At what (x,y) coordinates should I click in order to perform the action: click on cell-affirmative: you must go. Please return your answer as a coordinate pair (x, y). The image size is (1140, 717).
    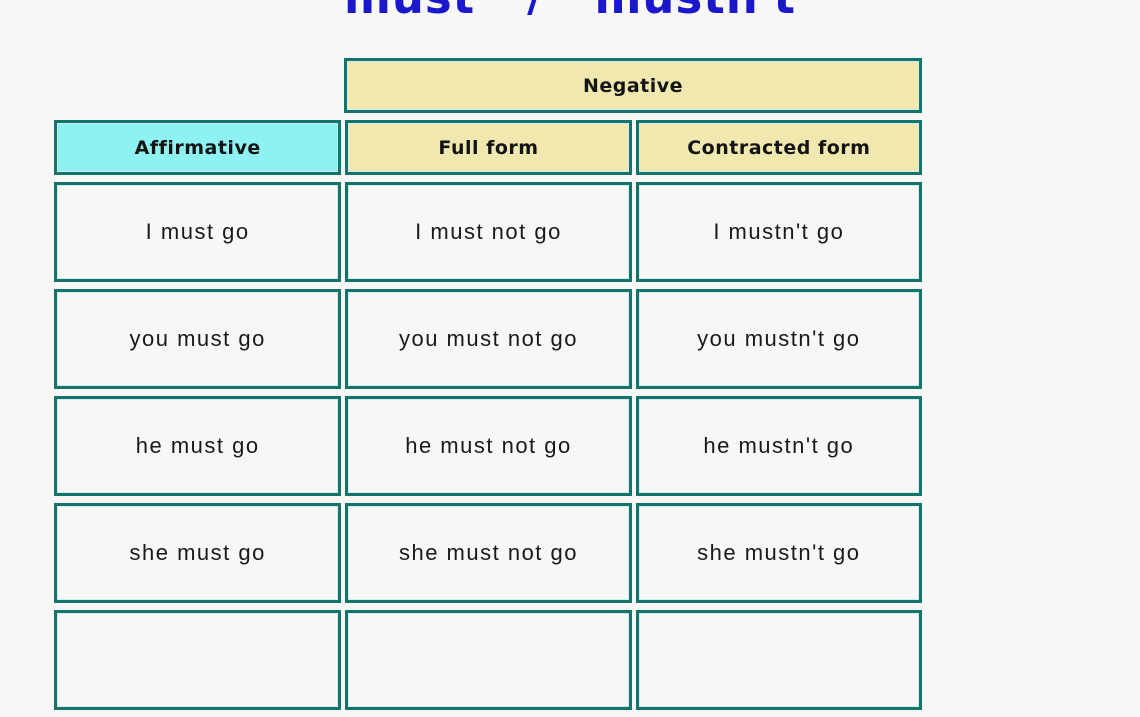
    Looking at the image, I should click on (198, 339).